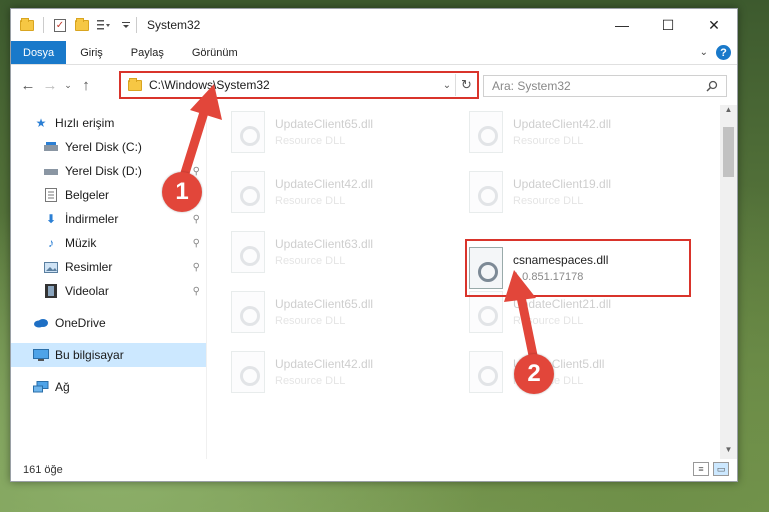 This screenshot has width=769, height=512. Describe the element at coordinates (39, 52) in the screenshot. I see `tab-file: Dosya` at that location.